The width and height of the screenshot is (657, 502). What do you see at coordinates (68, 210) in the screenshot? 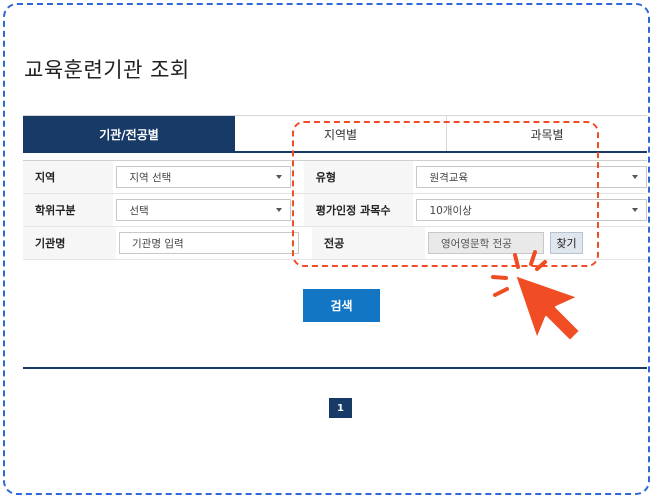
I see `degree-label: 학위구분` at bounding box center [68, 210].